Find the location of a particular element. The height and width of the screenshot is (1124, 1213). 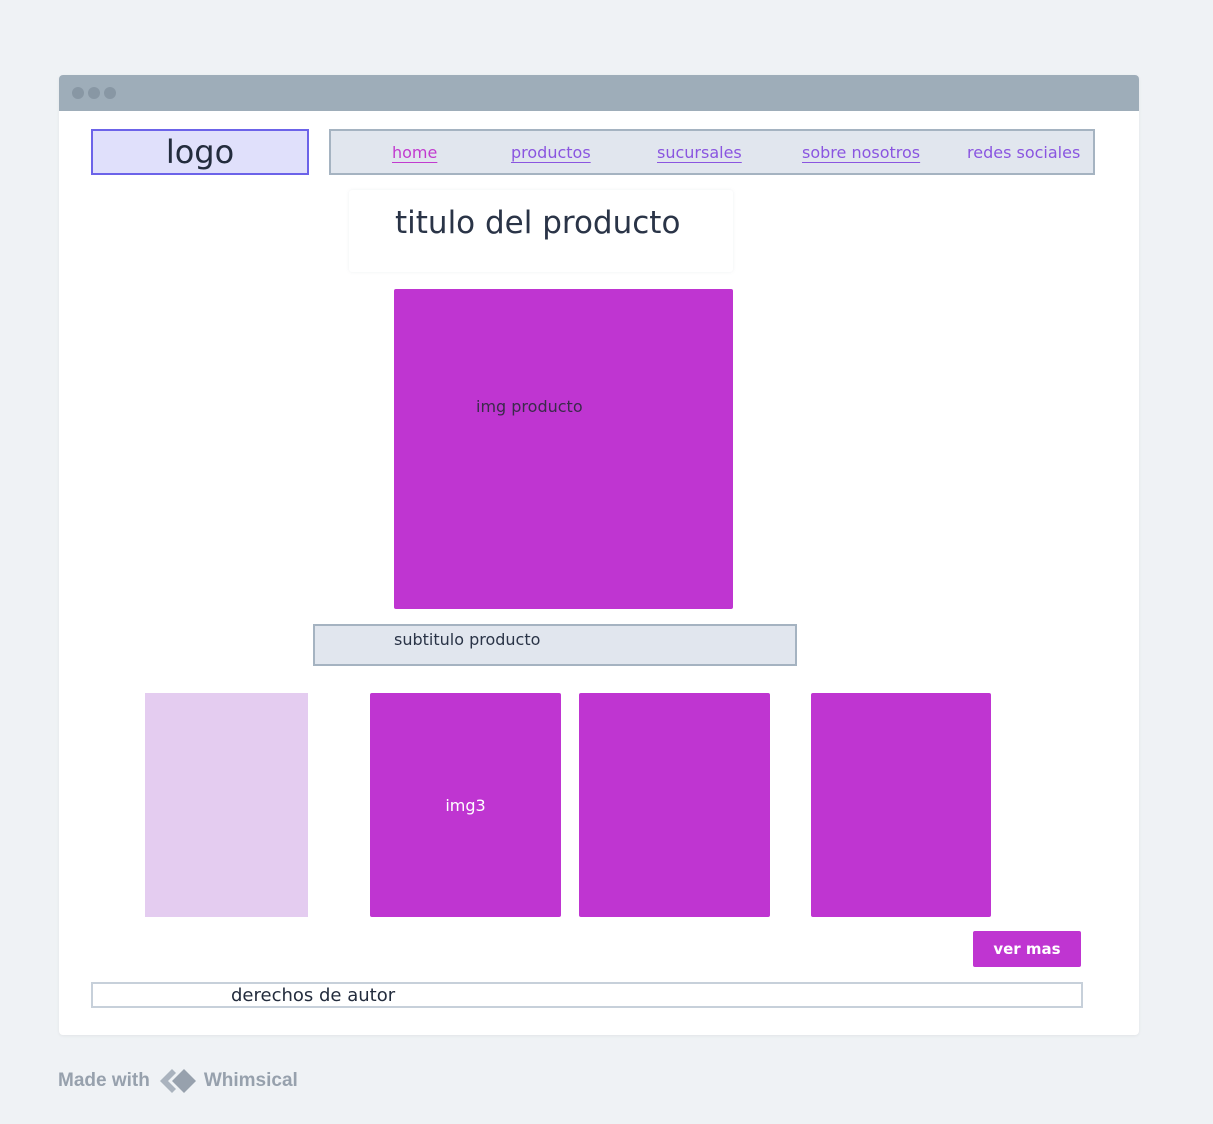

whimsical-brand: Whimsical is located at coordinates (250, 1080).